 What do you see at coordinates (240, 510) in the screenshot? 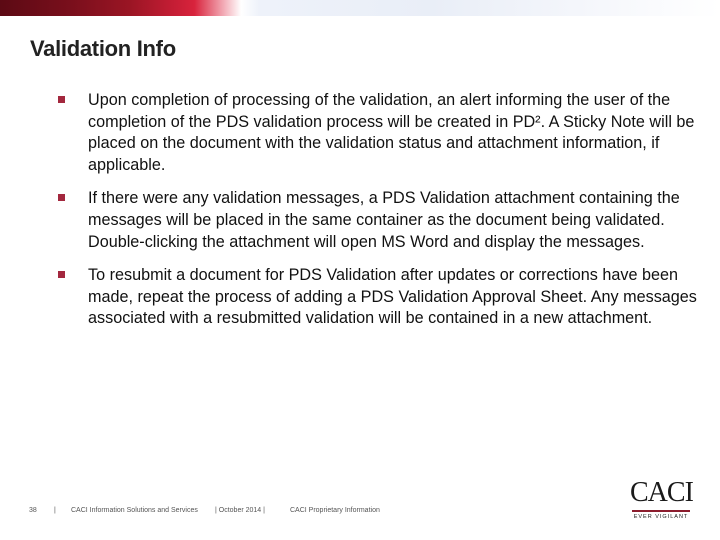
I see `footer-date: | October 2014 |` at bounding box center [240, 510].